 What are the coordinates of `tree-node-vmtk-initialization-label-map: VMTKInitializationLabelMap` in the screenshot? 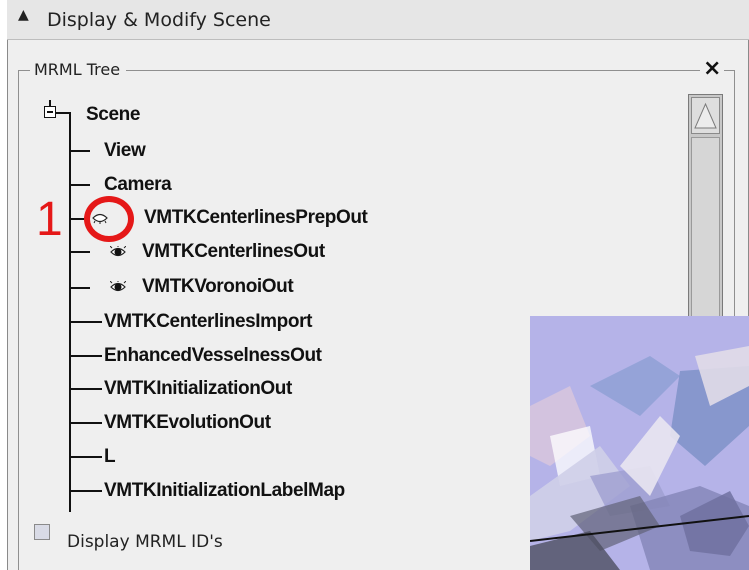 It's located at (224, 491).